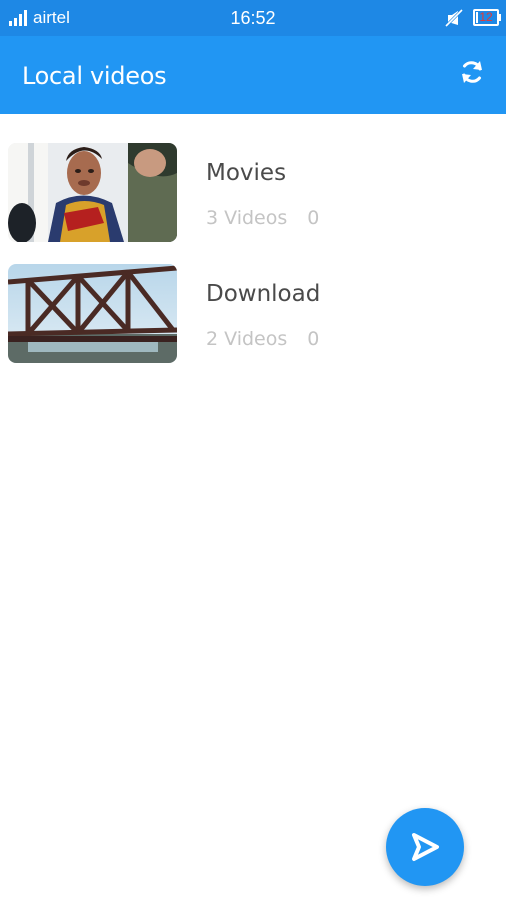  I want to click on status-clock: 16:52, so click(253, 18).